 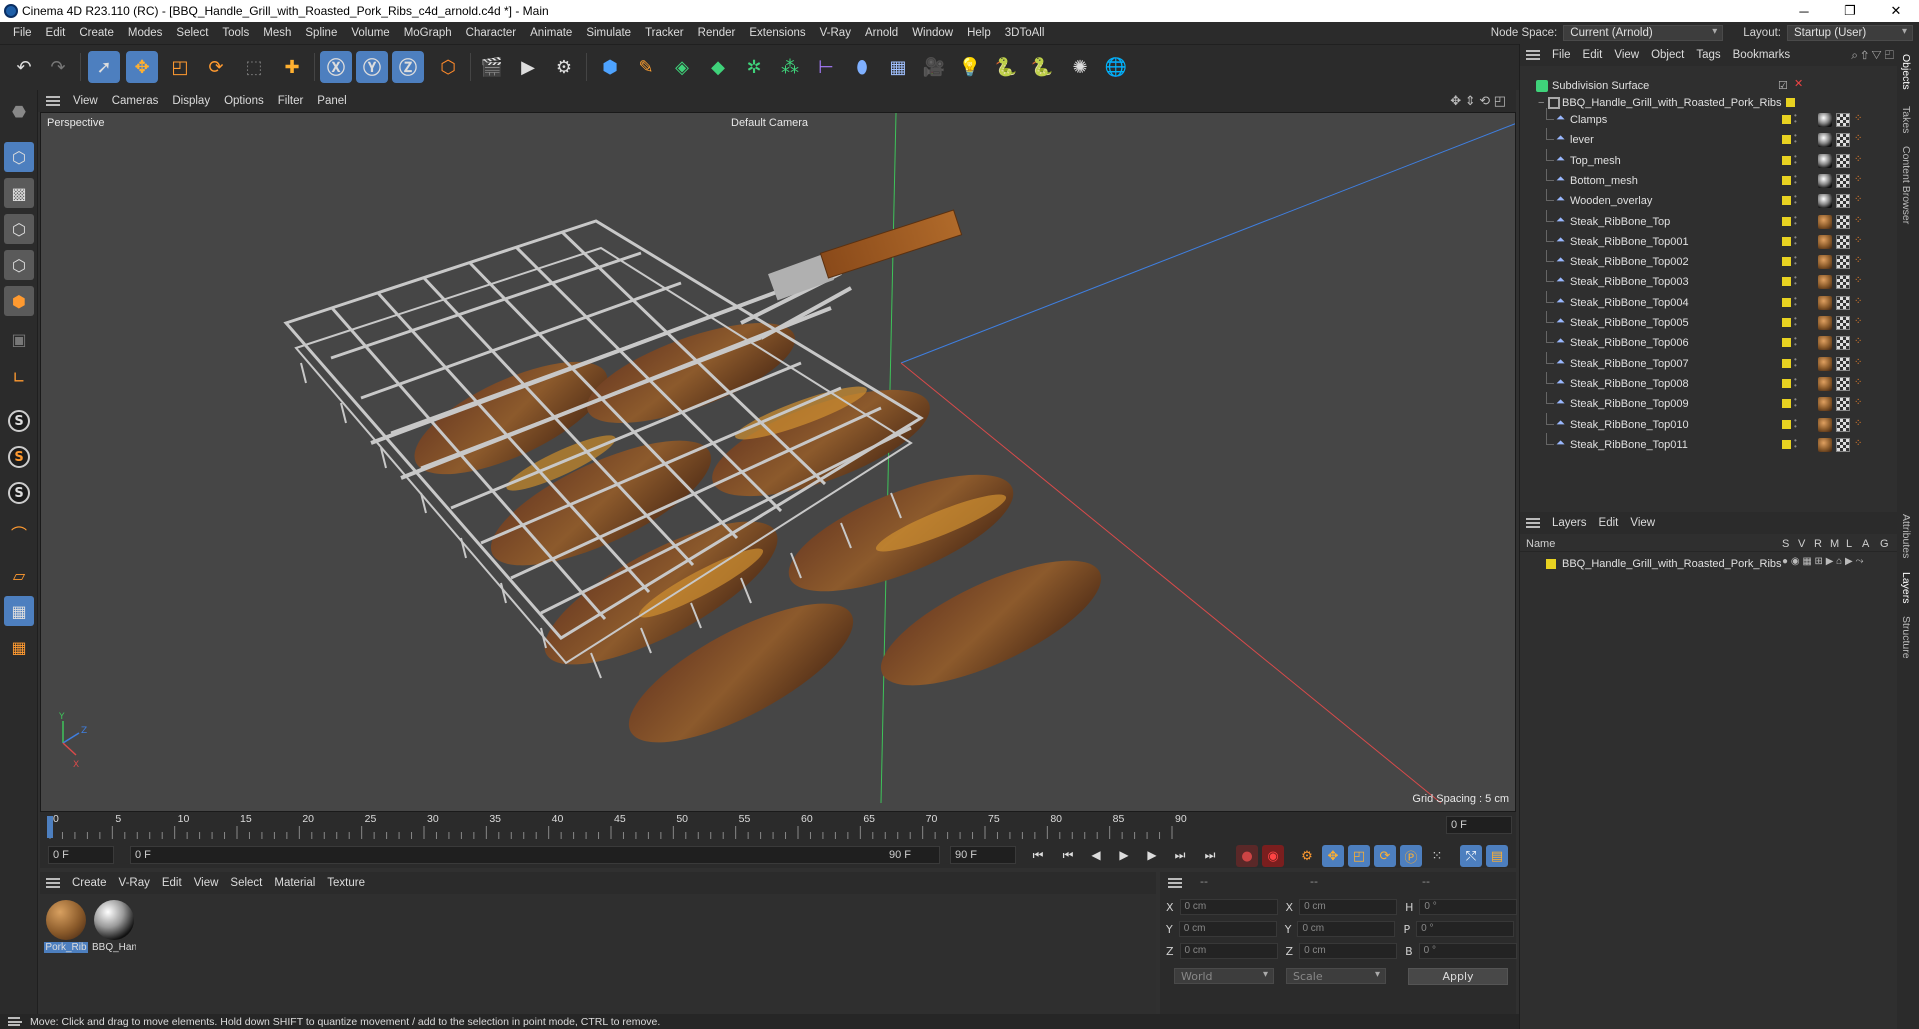 I want to click on x-axis-lock-icon: Ⓧ, so click(x=336, y=67).